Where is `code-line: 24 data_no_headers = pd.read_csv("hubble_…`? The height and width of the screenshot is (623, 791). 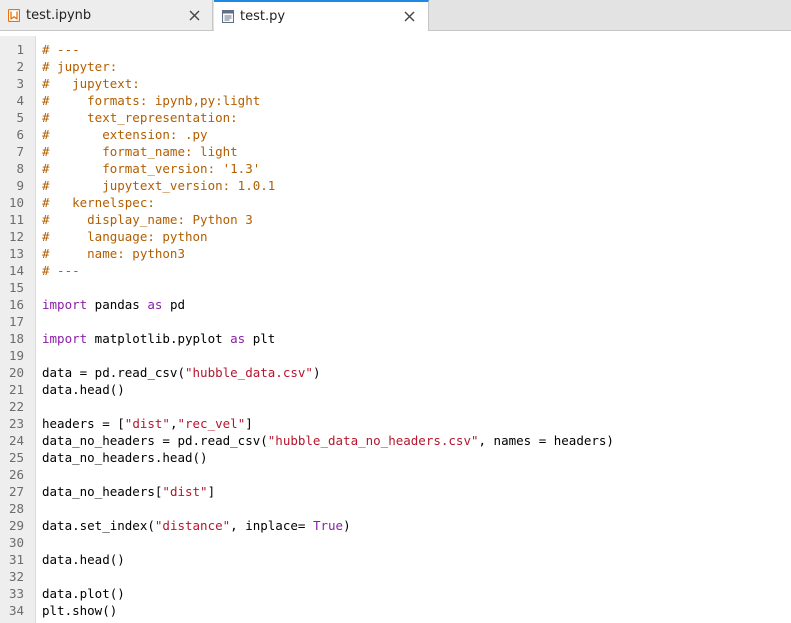
code-line: 24 data_no_headers = pd.read_csv("hubble_… is located at coordinates (395, 440).